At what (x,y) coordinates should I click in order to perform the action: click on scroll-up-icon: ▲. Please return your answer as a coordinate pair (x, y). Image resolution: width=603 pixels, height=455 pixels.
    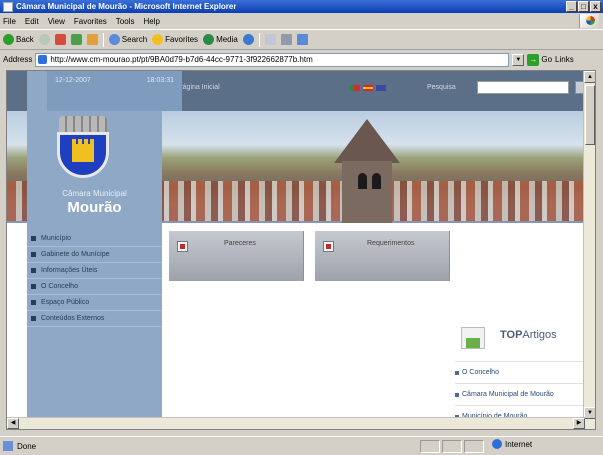
    Looking at the image, I should click on (589, 77).